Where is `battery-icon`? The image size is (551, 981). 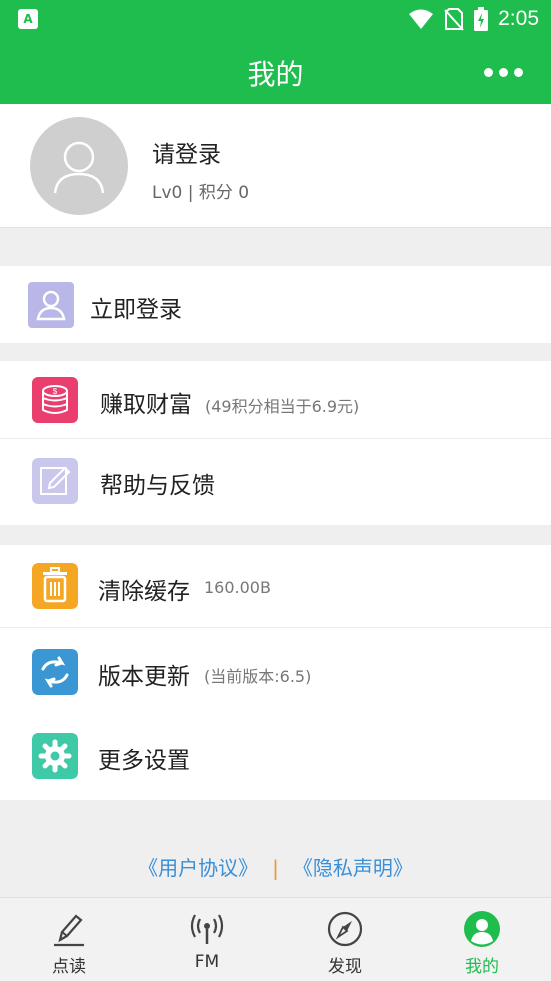 battery-icon is located at coordinates (481, 19).